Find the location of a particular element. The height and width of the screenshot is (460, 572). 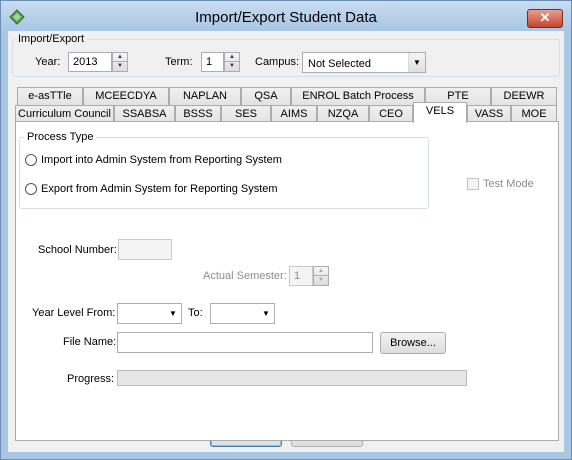

import-export-group-label: Import/Export is located at coordinates (51, 39).